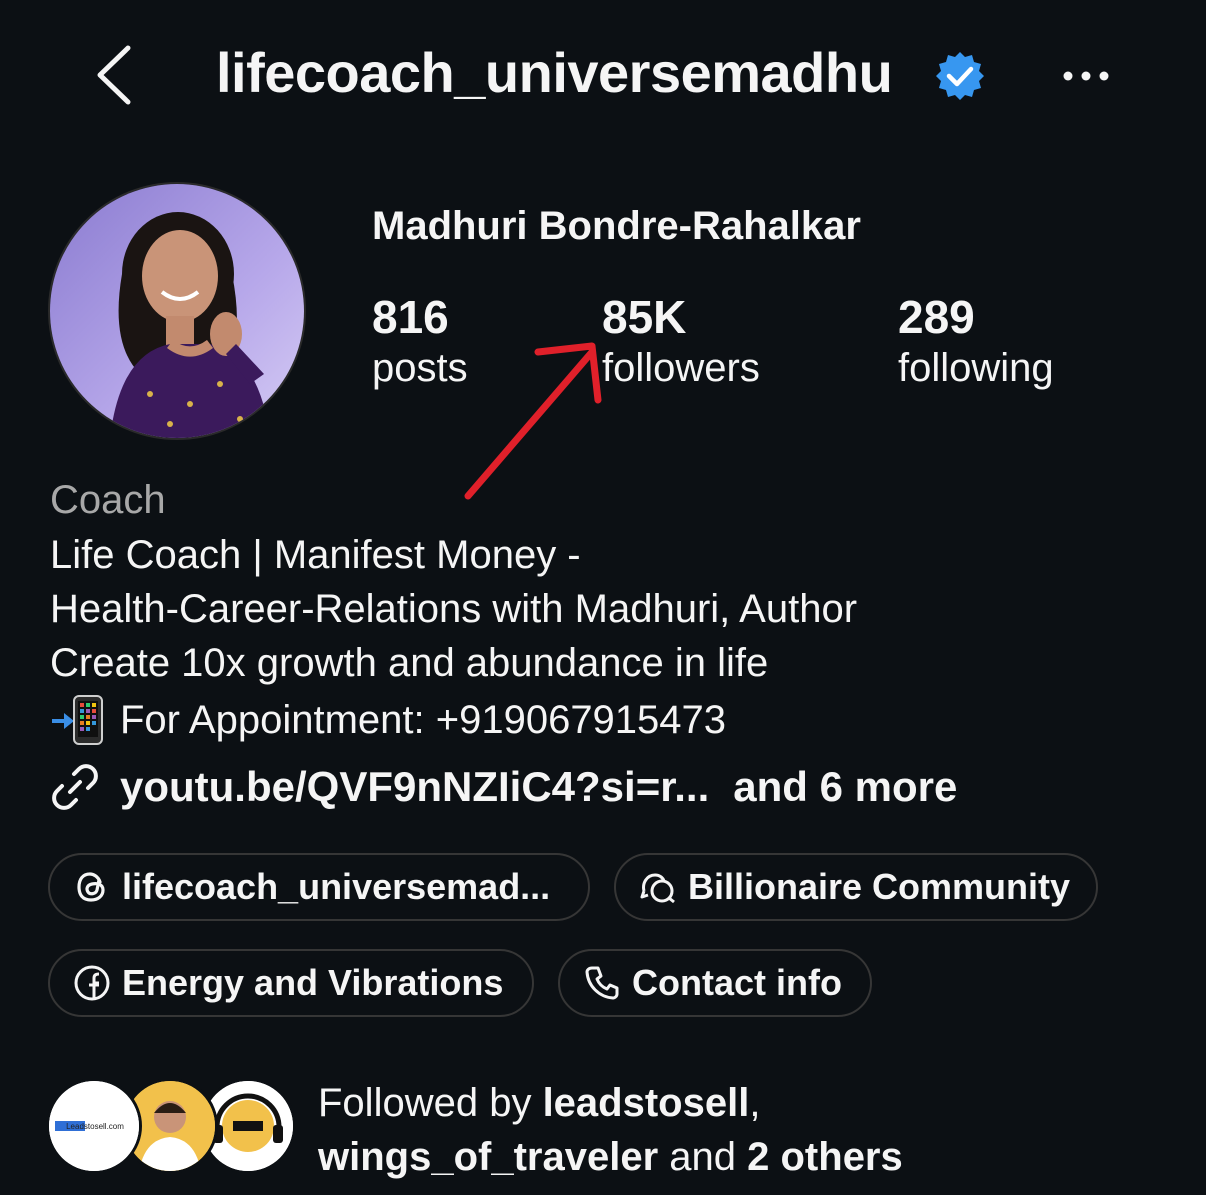 Image resolution: width=1206 pixels, height=1195 pixels. I want to click on community-chat-icon, so click(657, 888).